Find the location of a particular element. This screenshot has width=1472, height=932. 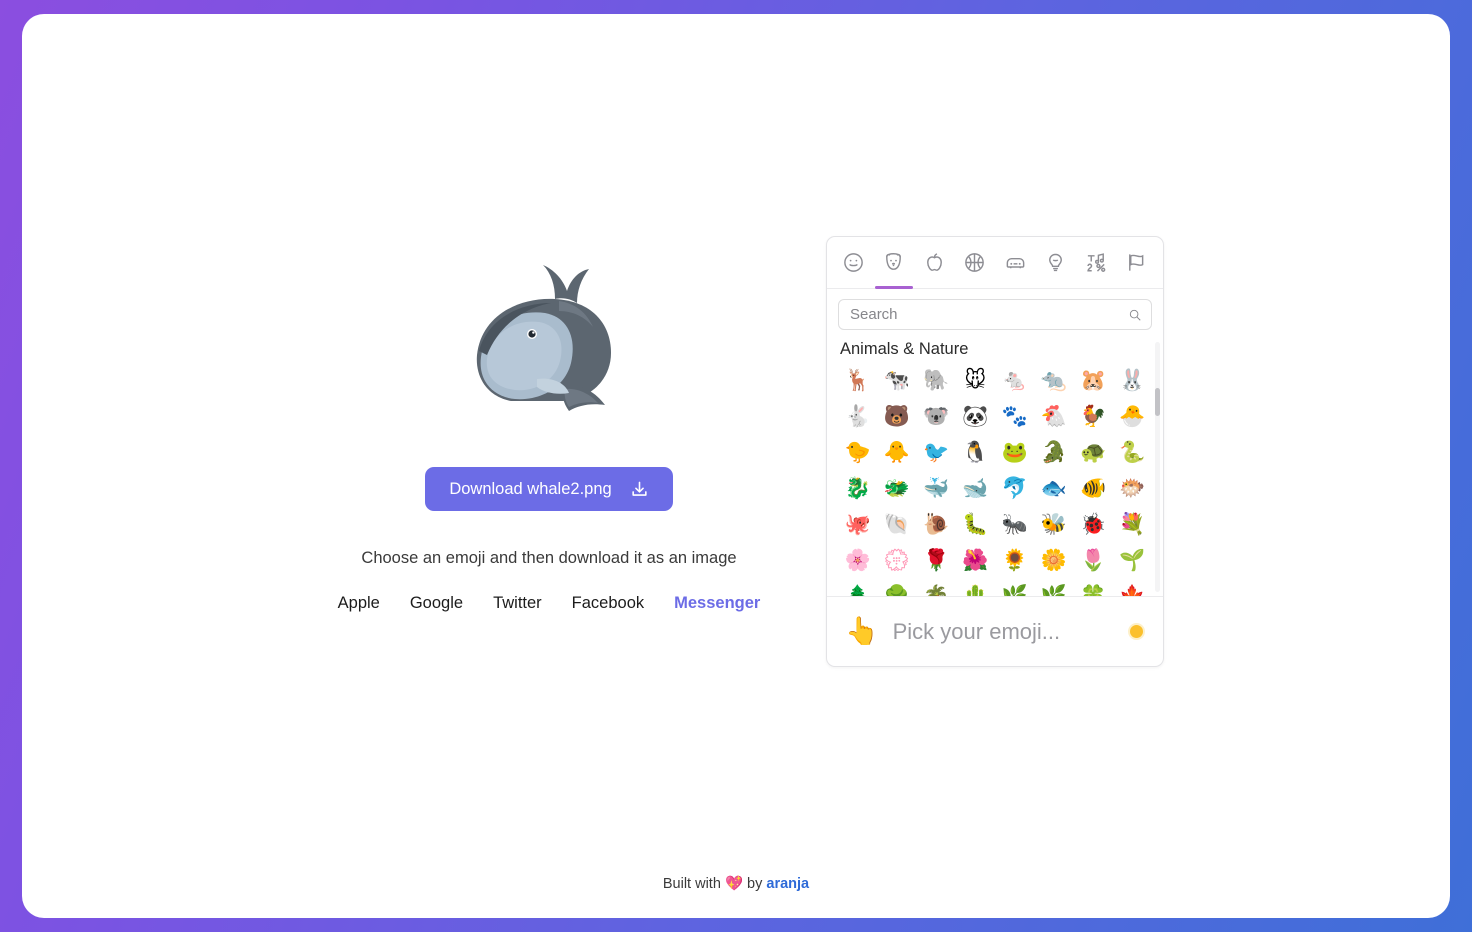

provider-tab-twitter: Twitter is located at coordinates (517, 603).